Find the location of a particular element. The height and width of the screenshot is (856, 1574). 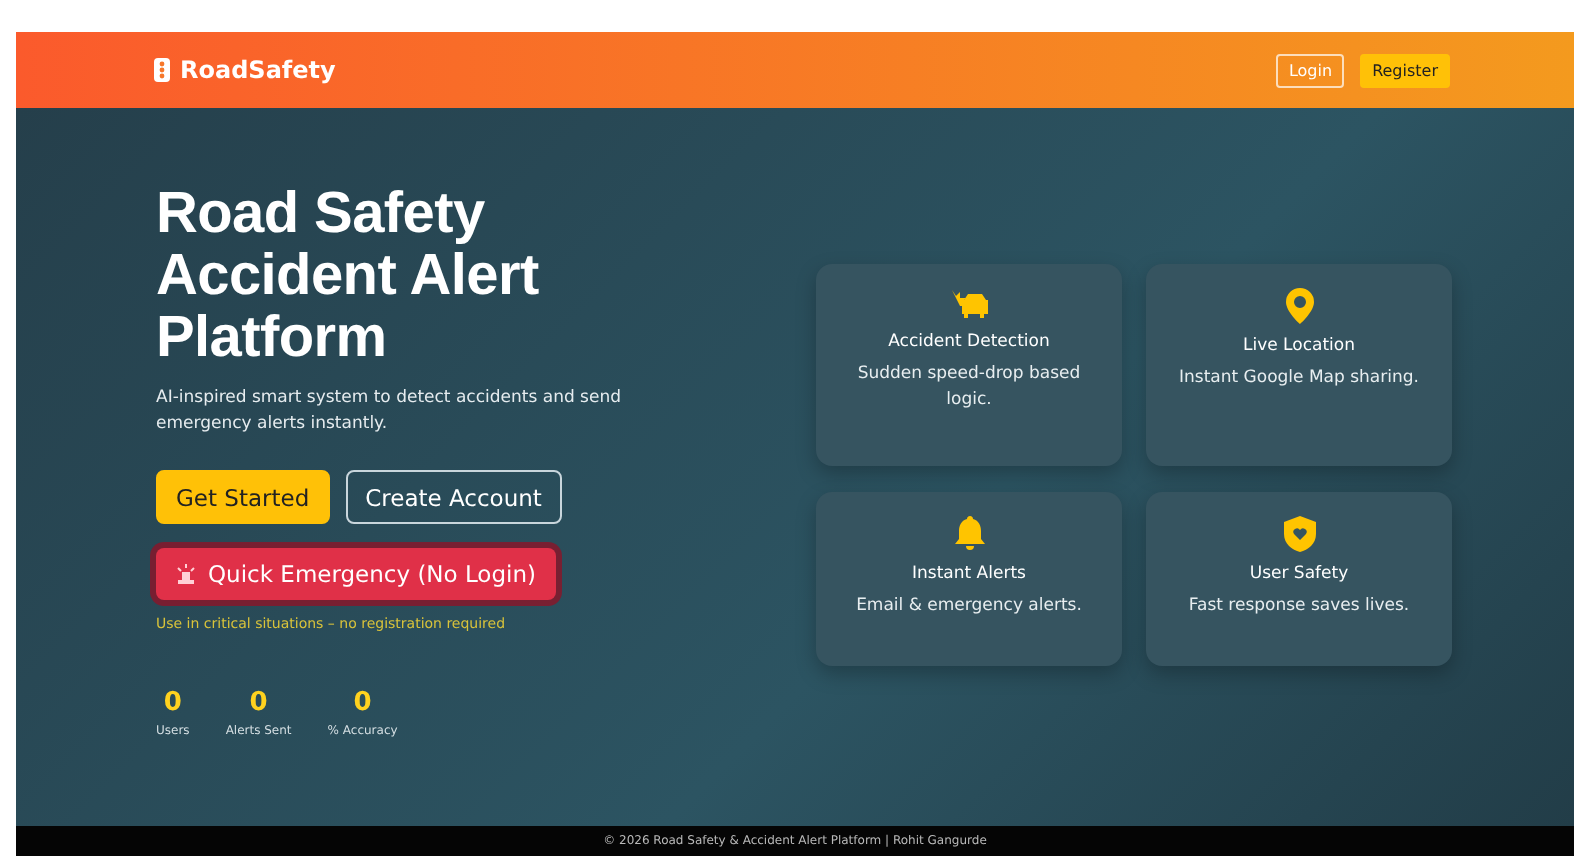

shield-heart-icon is located at coordinates (1299, 534).